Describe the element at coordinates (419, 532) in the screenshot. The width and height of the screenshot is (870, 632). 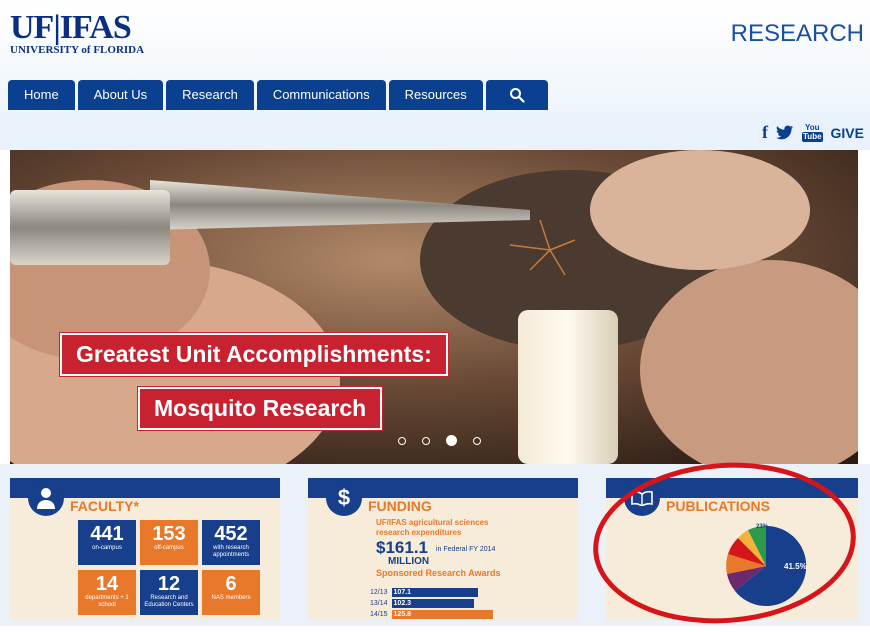
I see `funding-subtitle-2: research expenditures` at that location.